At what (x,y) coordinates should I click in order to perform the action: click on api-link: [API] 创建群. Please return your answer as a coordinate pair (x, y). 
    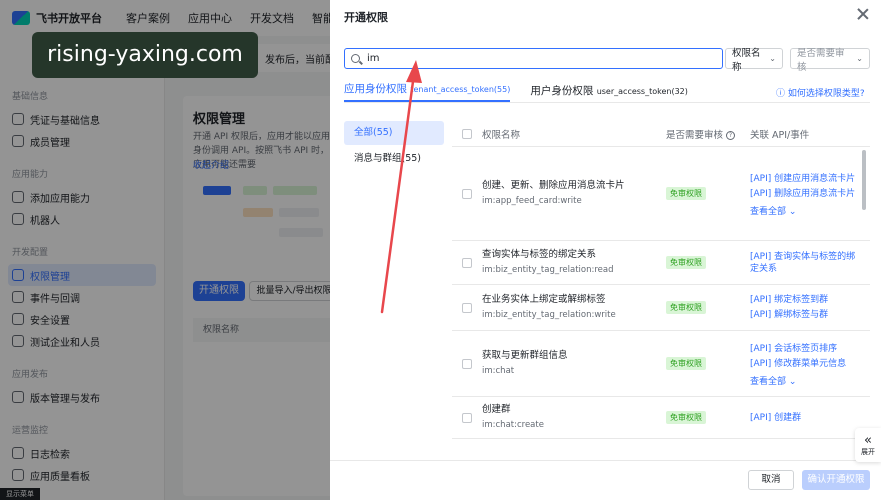
    Looking at the image, I should click on (805, 418).